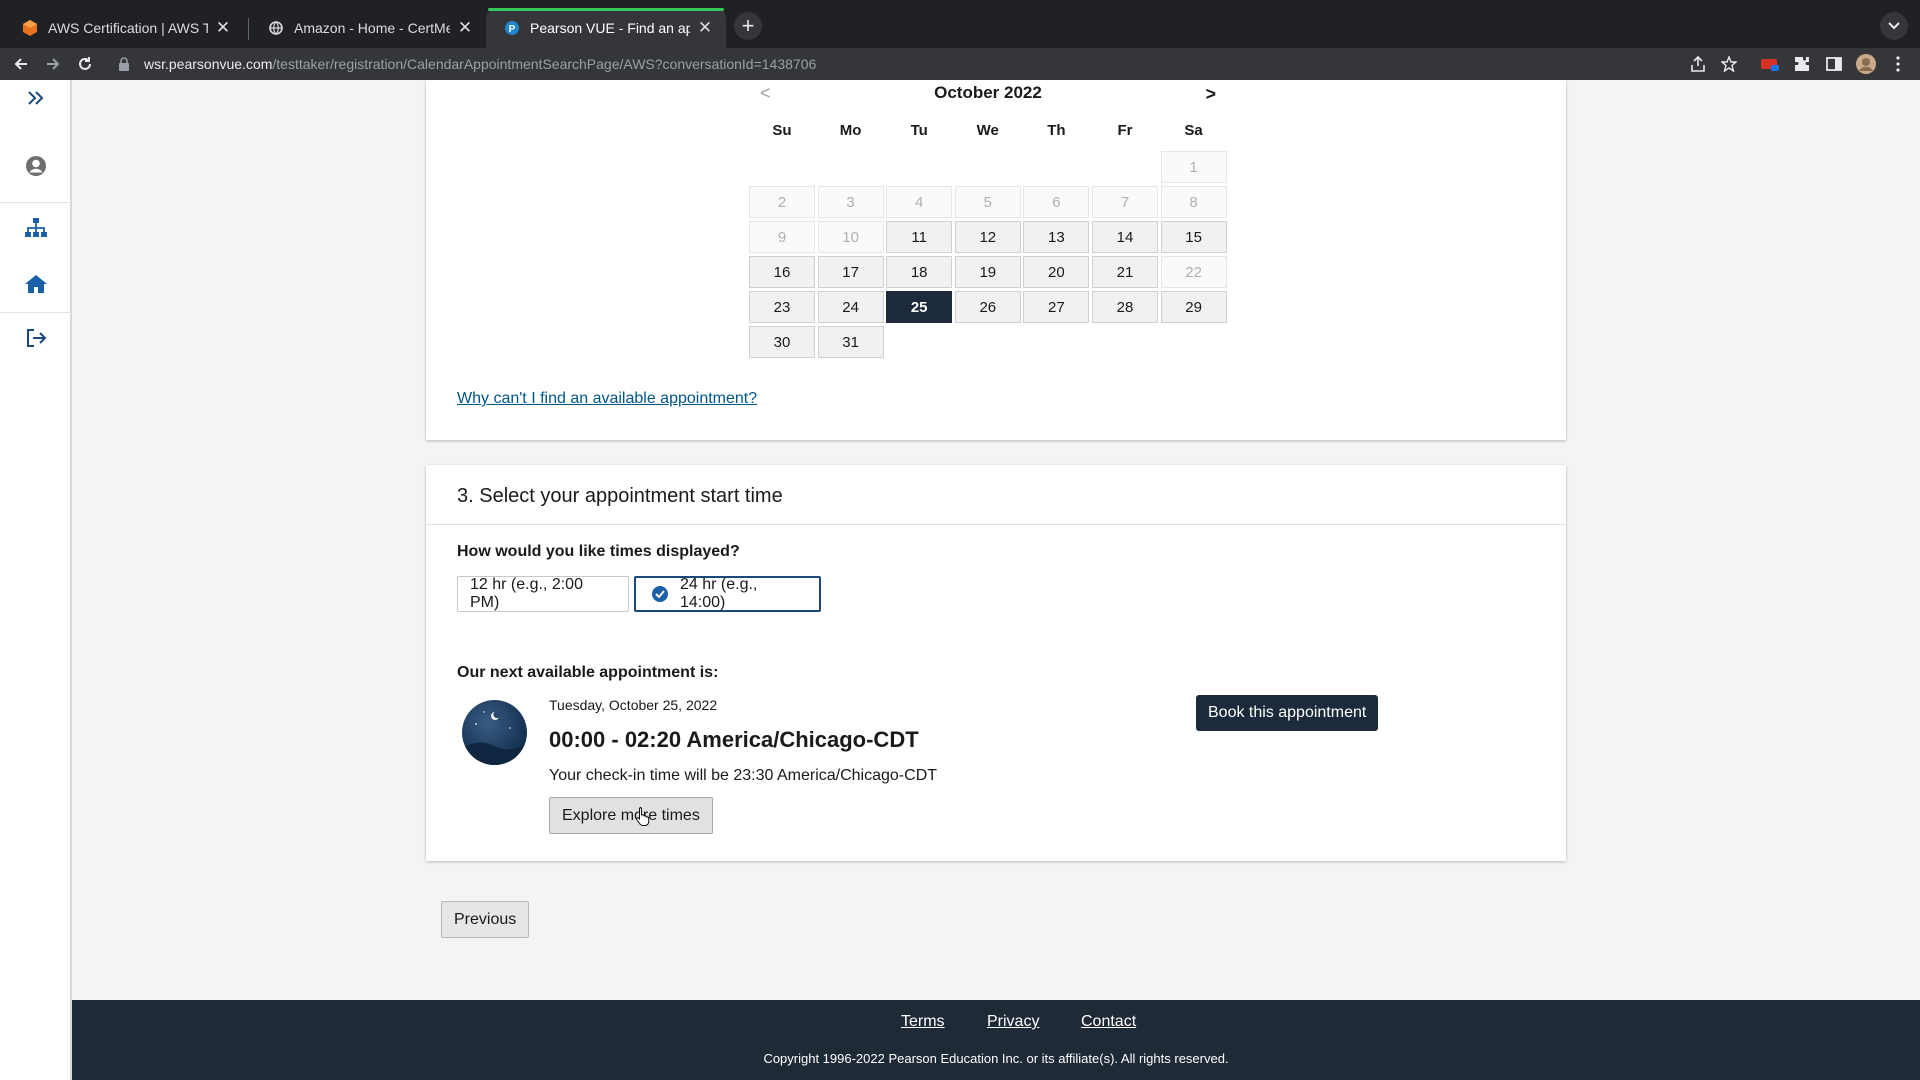  I want to click on pearson-icon: P, so click(512, 28).